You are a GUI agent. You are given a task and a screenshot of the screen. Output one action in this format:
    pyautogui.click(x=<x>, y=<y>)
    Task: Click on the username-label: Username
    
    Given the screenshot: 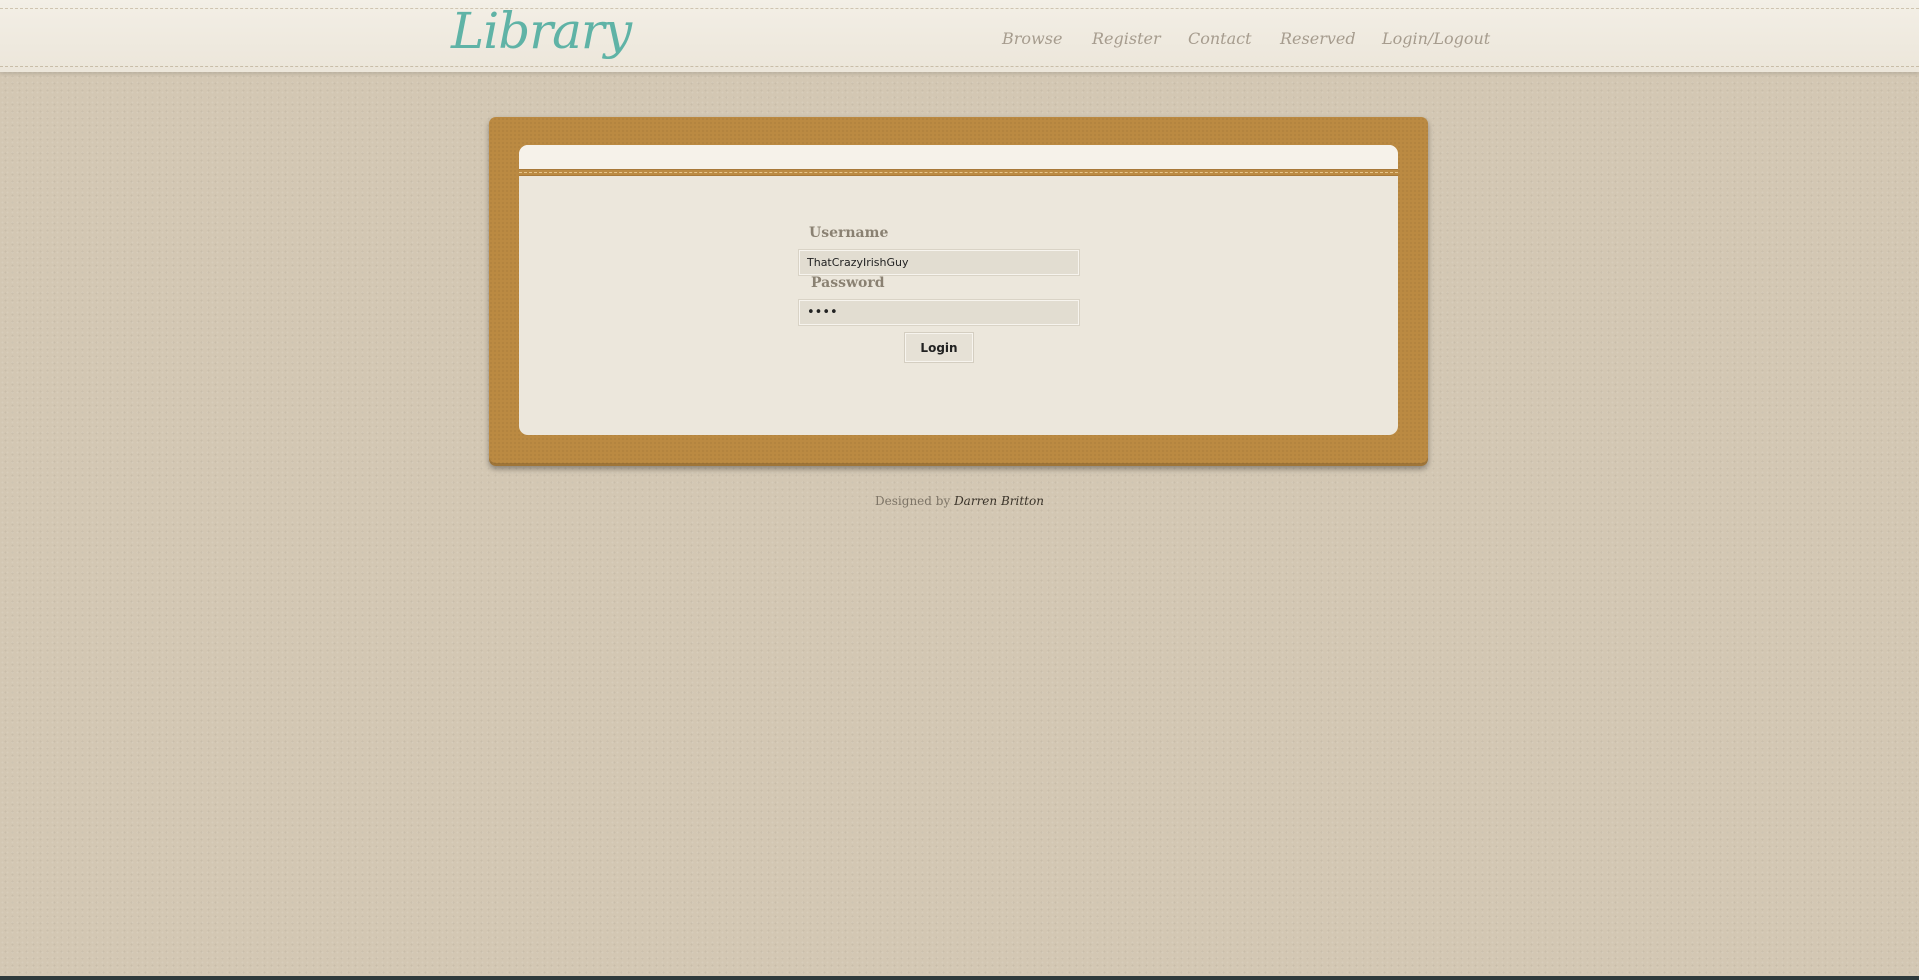 What is the action you would take?
    pyautogui.click(x=849, y=233)
    